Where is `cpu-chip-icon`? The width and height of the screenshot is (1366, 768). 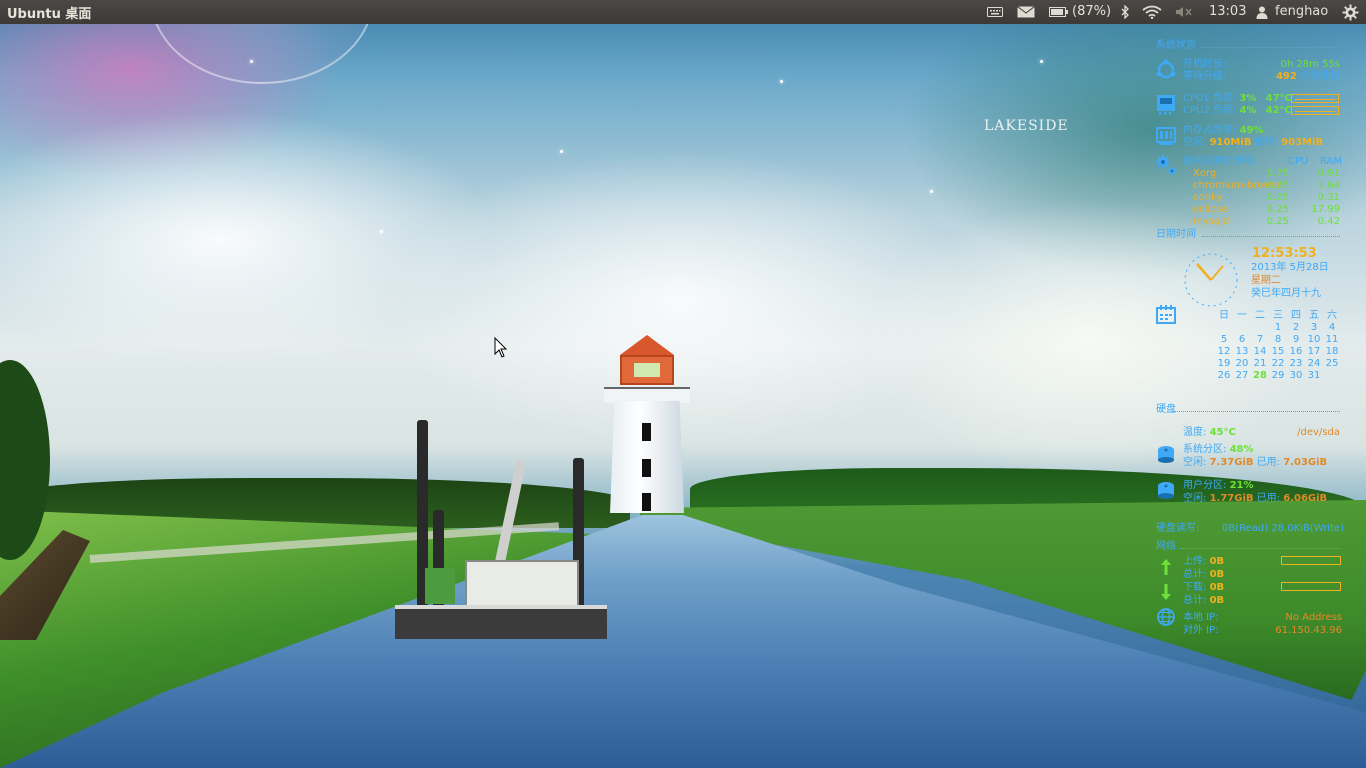
cpu-chip-icon is located at coordinates (1166, 105).